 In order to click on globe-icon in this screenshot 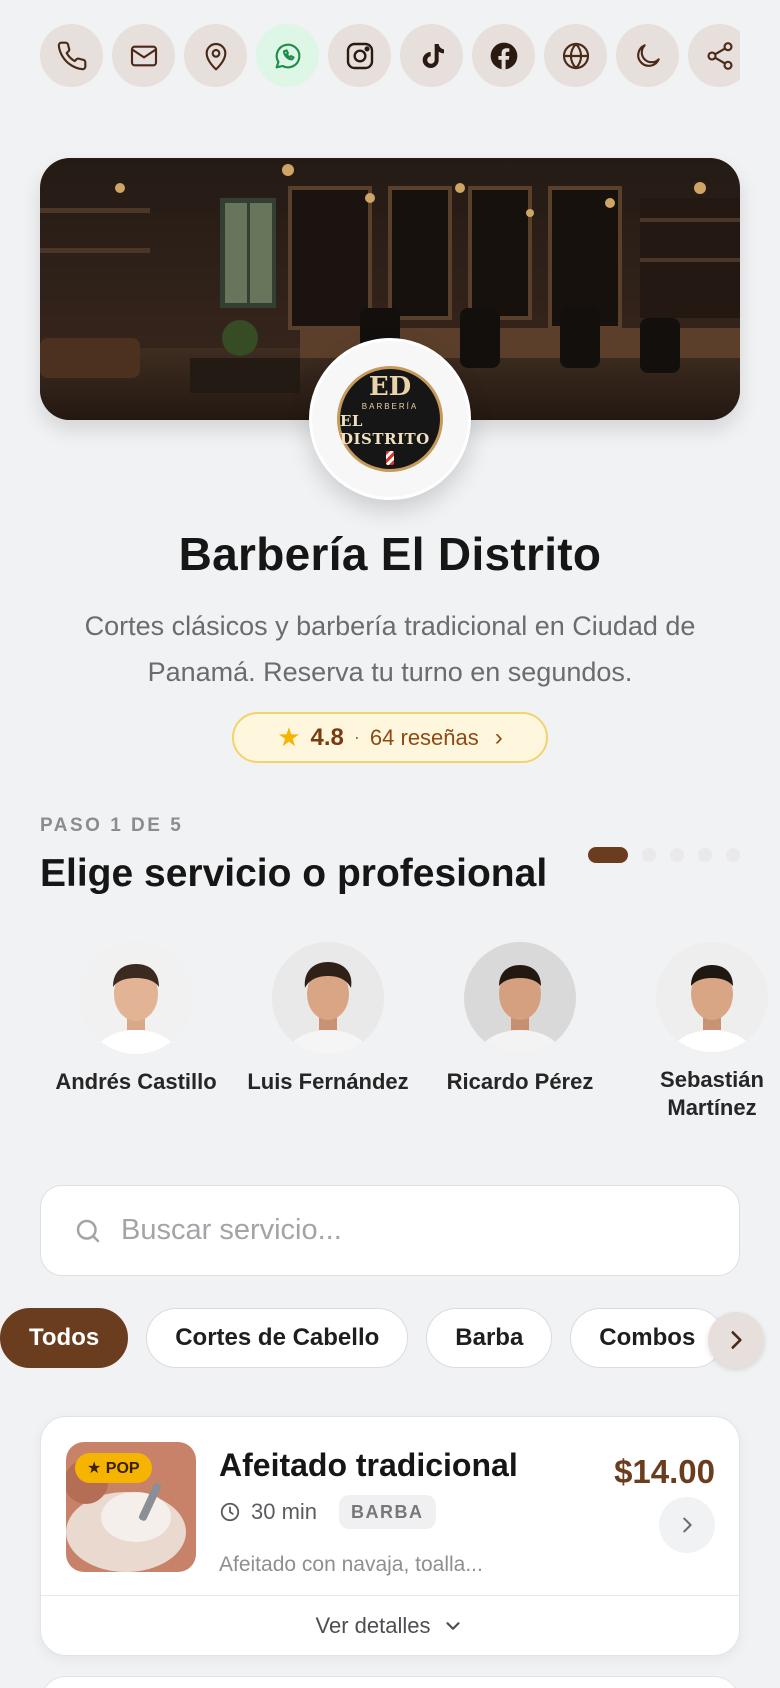, I will do `click(575, 55)`.